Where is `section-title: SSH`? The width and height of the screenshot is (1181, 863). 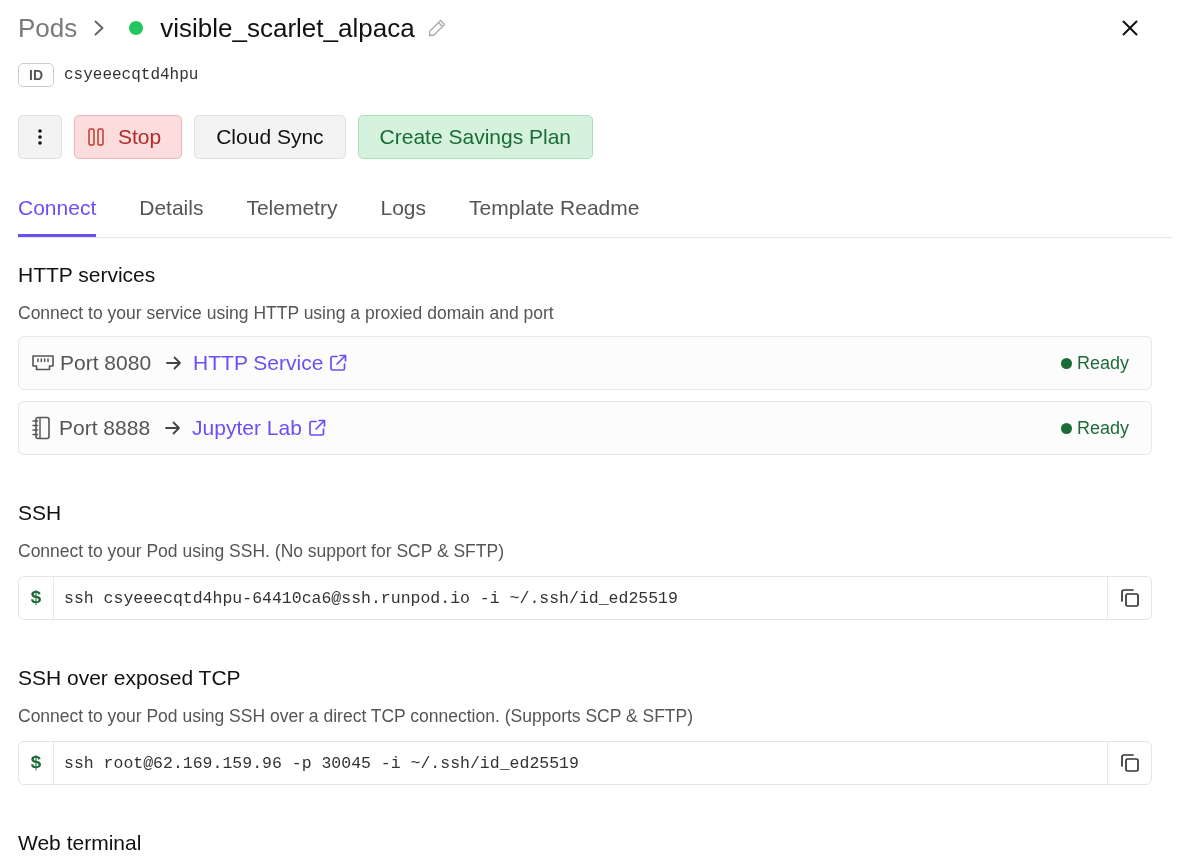 section-title: SSH is located at coordinates (40, 513).